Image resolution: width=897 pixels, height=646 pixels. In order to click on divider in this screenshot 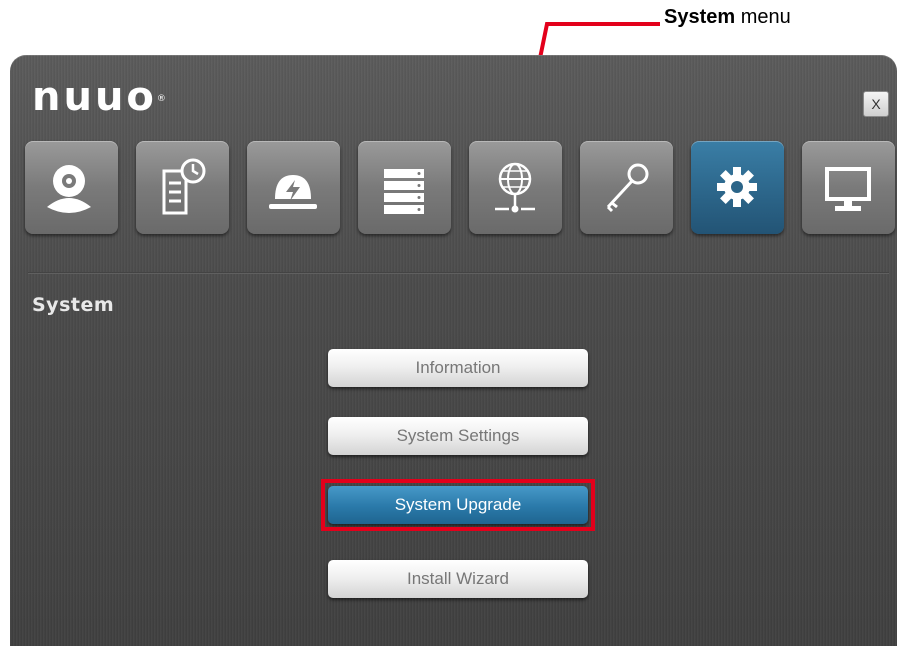, I will do `click(458, 273)`.